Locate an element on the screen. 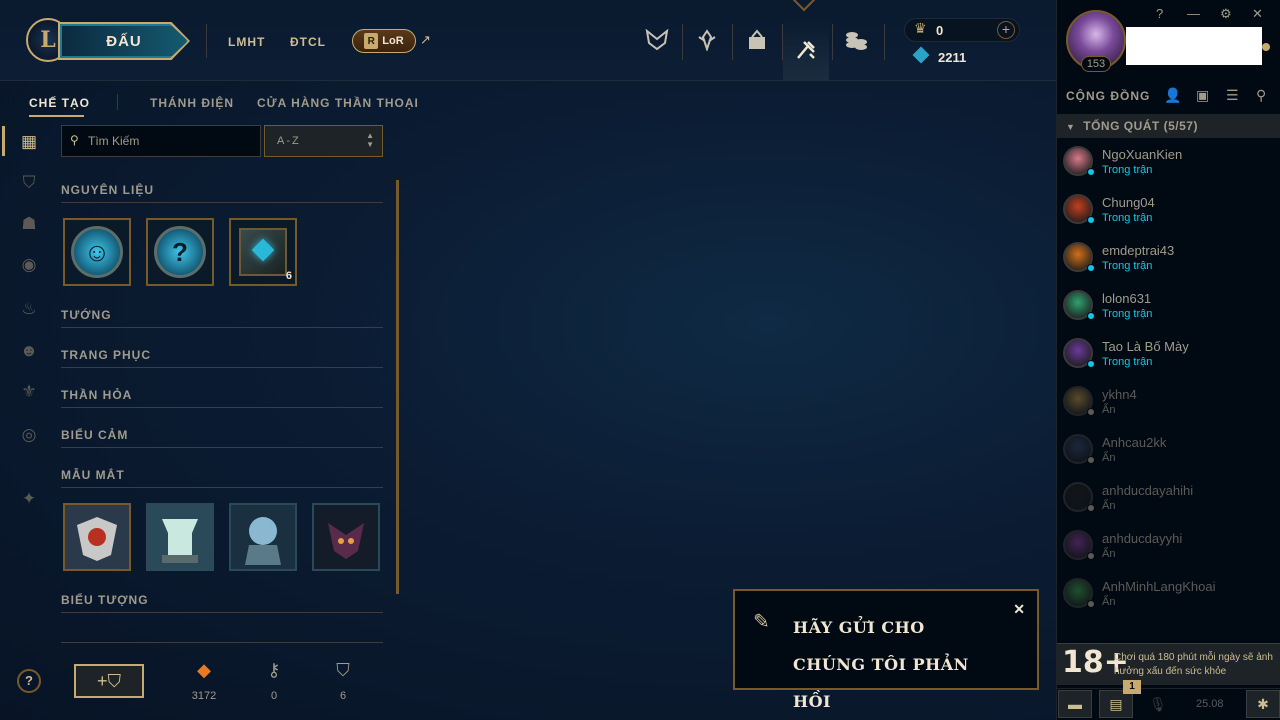 Image resolution: width=1280 pixels, height=720 pixels. hextech-chest-tile: 6 is located at coordinates (263, 252).